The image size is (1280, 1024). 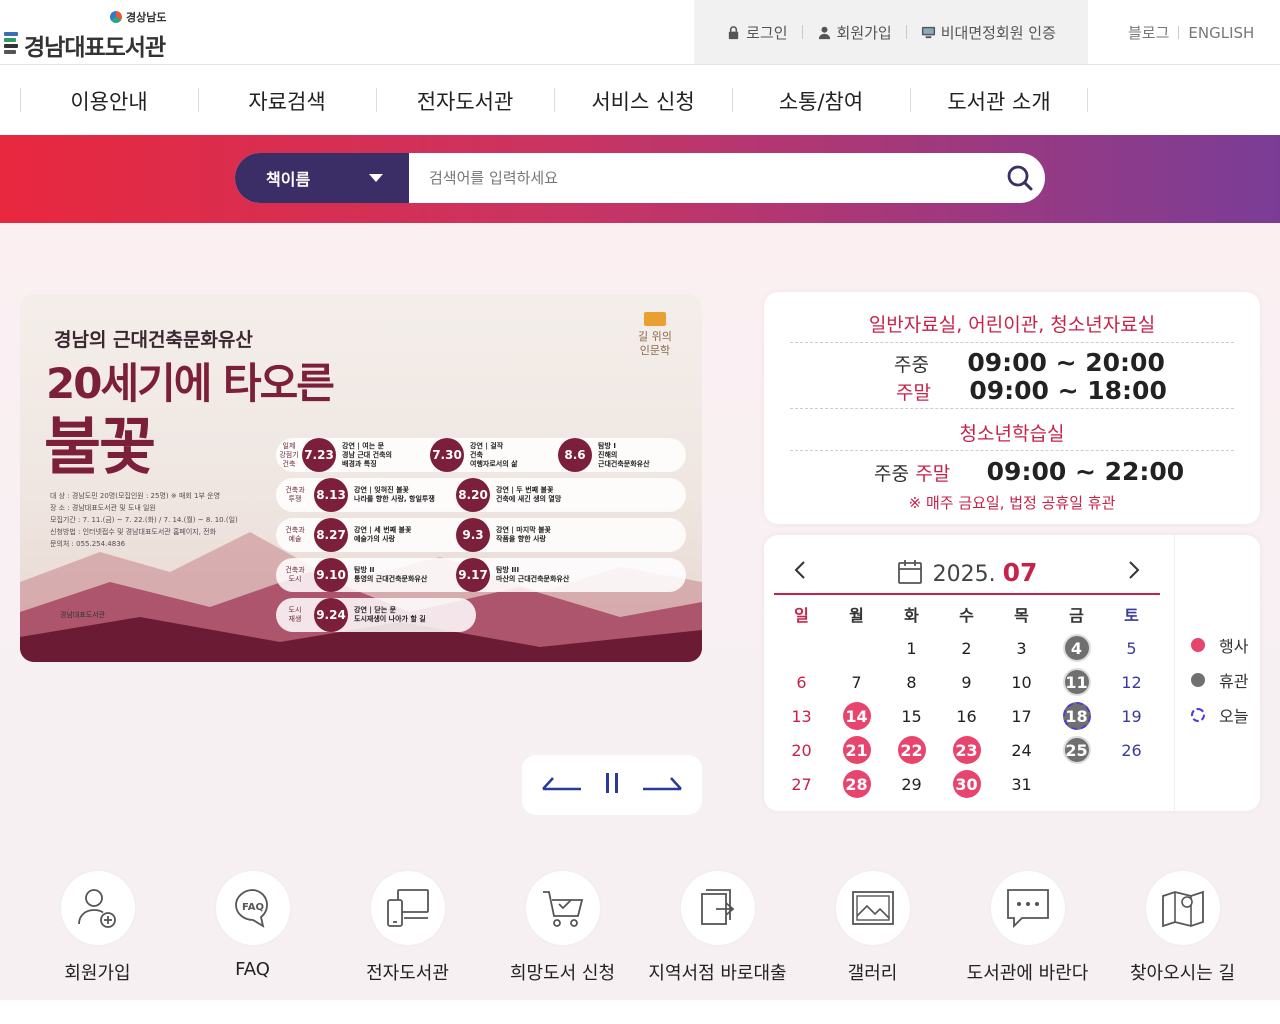 What do you see at coordinates (928, 32) in the screenshot?
I see `monitor-icon` at bounding box center [928, 32].